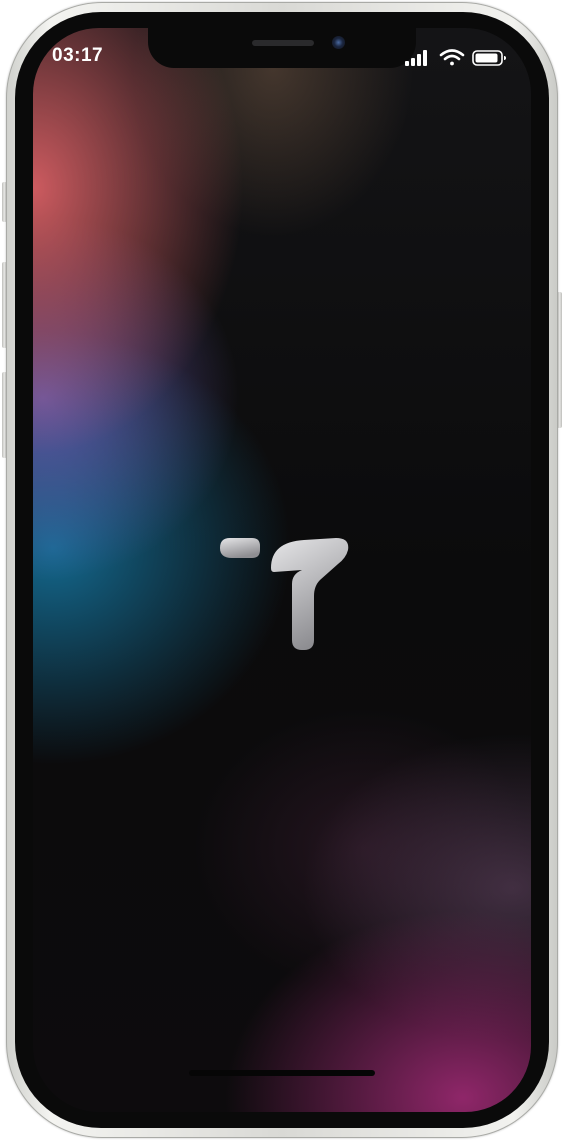 This screenshot has width=564, height=1140. What do you see at coordinates (282, 1073) in the screenshot?
I see `home-indicator` at bounding box center [282, 1073].